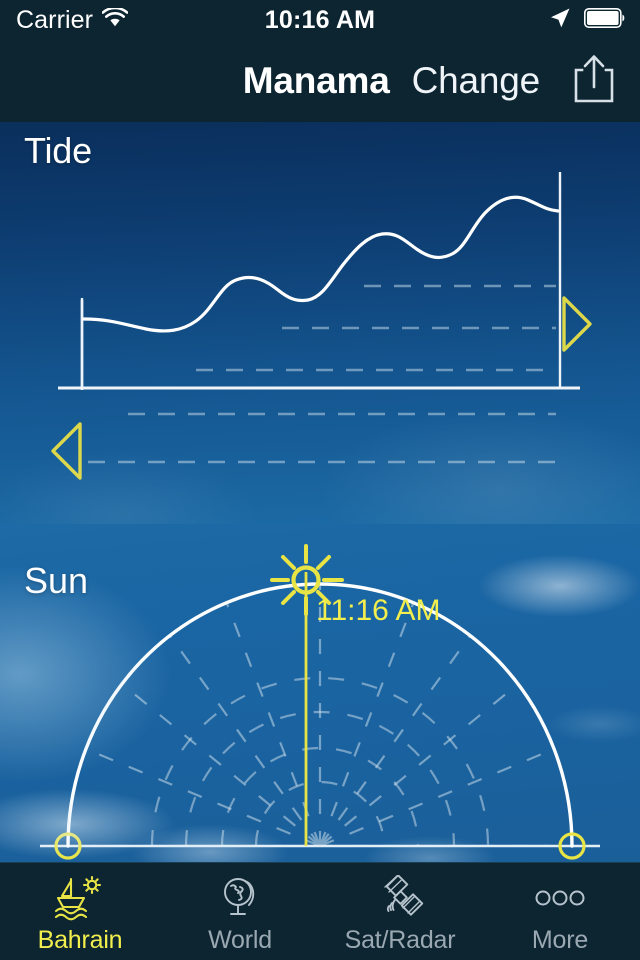 The height and width of the screenshot is (960, 640). Describe the element at coordinates (560, 939) in the screenshot. I see `tab-more-label: More` at that location.